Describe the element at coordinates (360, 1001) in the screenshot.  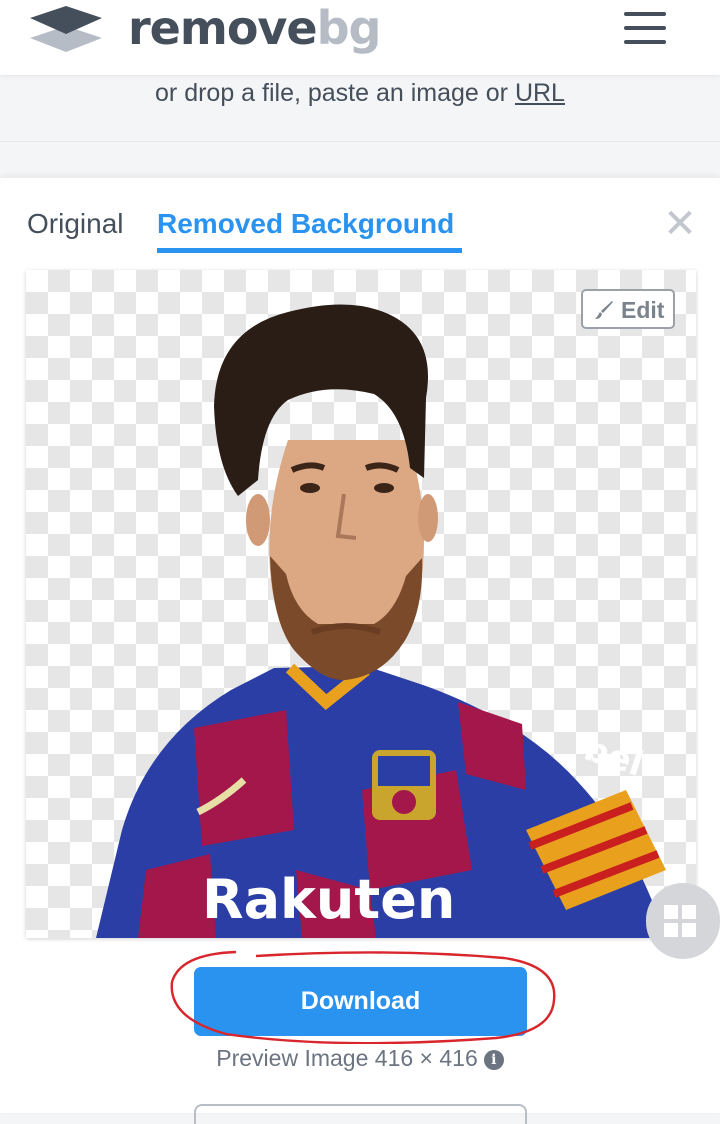
I see `download-button: Download` at that location.